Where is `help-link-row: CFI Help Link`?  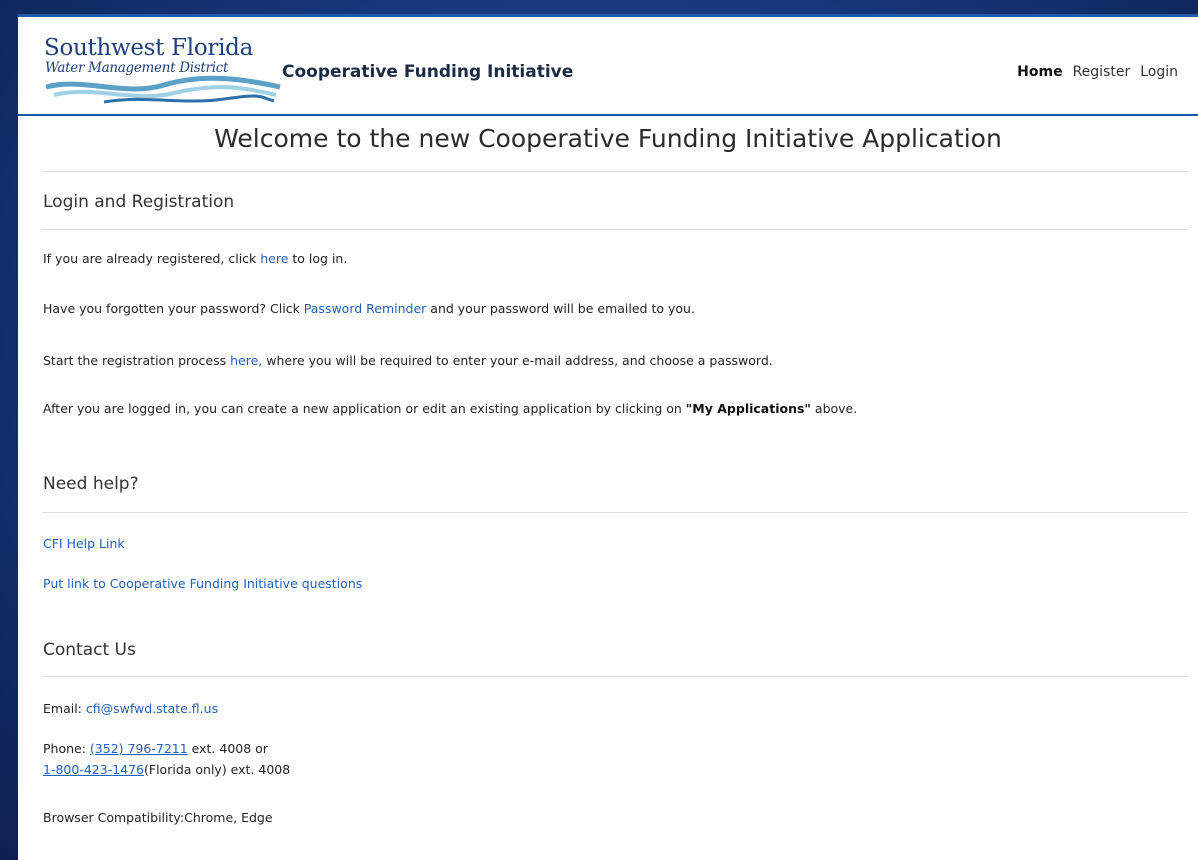
help-link-row: CFI Help Link is located at coordinates (84, 543).